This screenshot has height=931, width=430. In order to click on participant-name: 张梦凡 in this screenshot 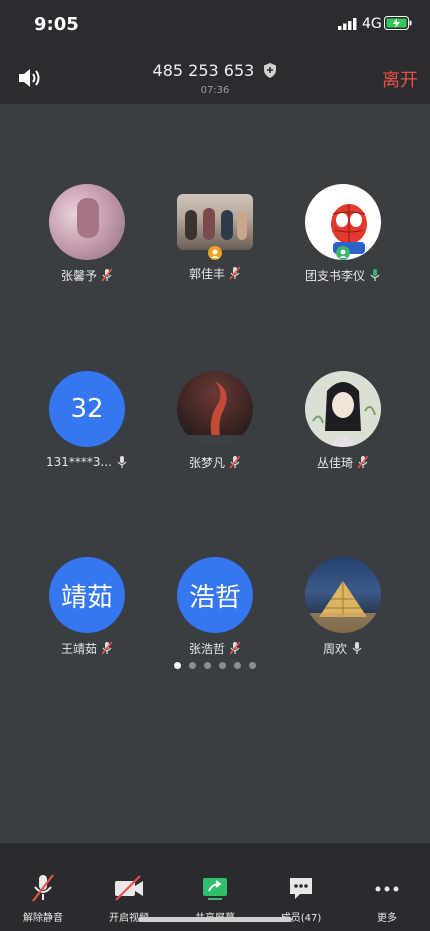, I will do `click(206, 462)`.